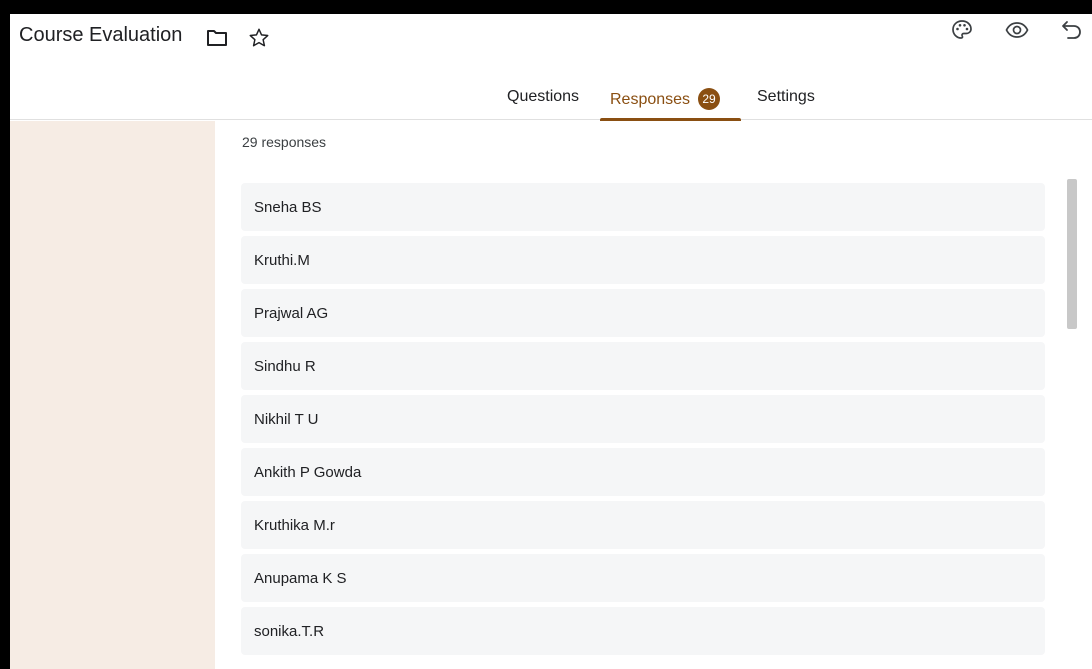 This screenshot has height=669, width=1092. Describe the element at coordinates (643, 525) in the screenshot. I see `response-item: Kruthika M.r` at that location.